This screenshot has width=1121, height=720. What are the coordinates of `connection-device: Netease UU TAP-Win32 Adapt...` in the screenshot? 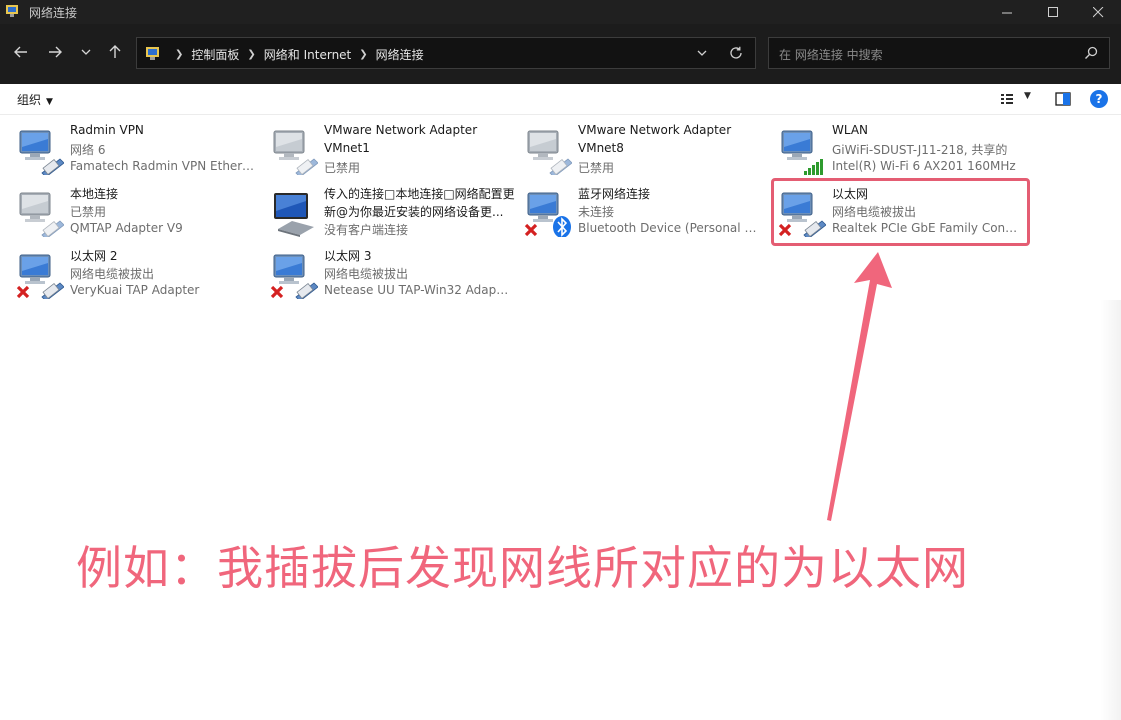 It's located at (417, 290).